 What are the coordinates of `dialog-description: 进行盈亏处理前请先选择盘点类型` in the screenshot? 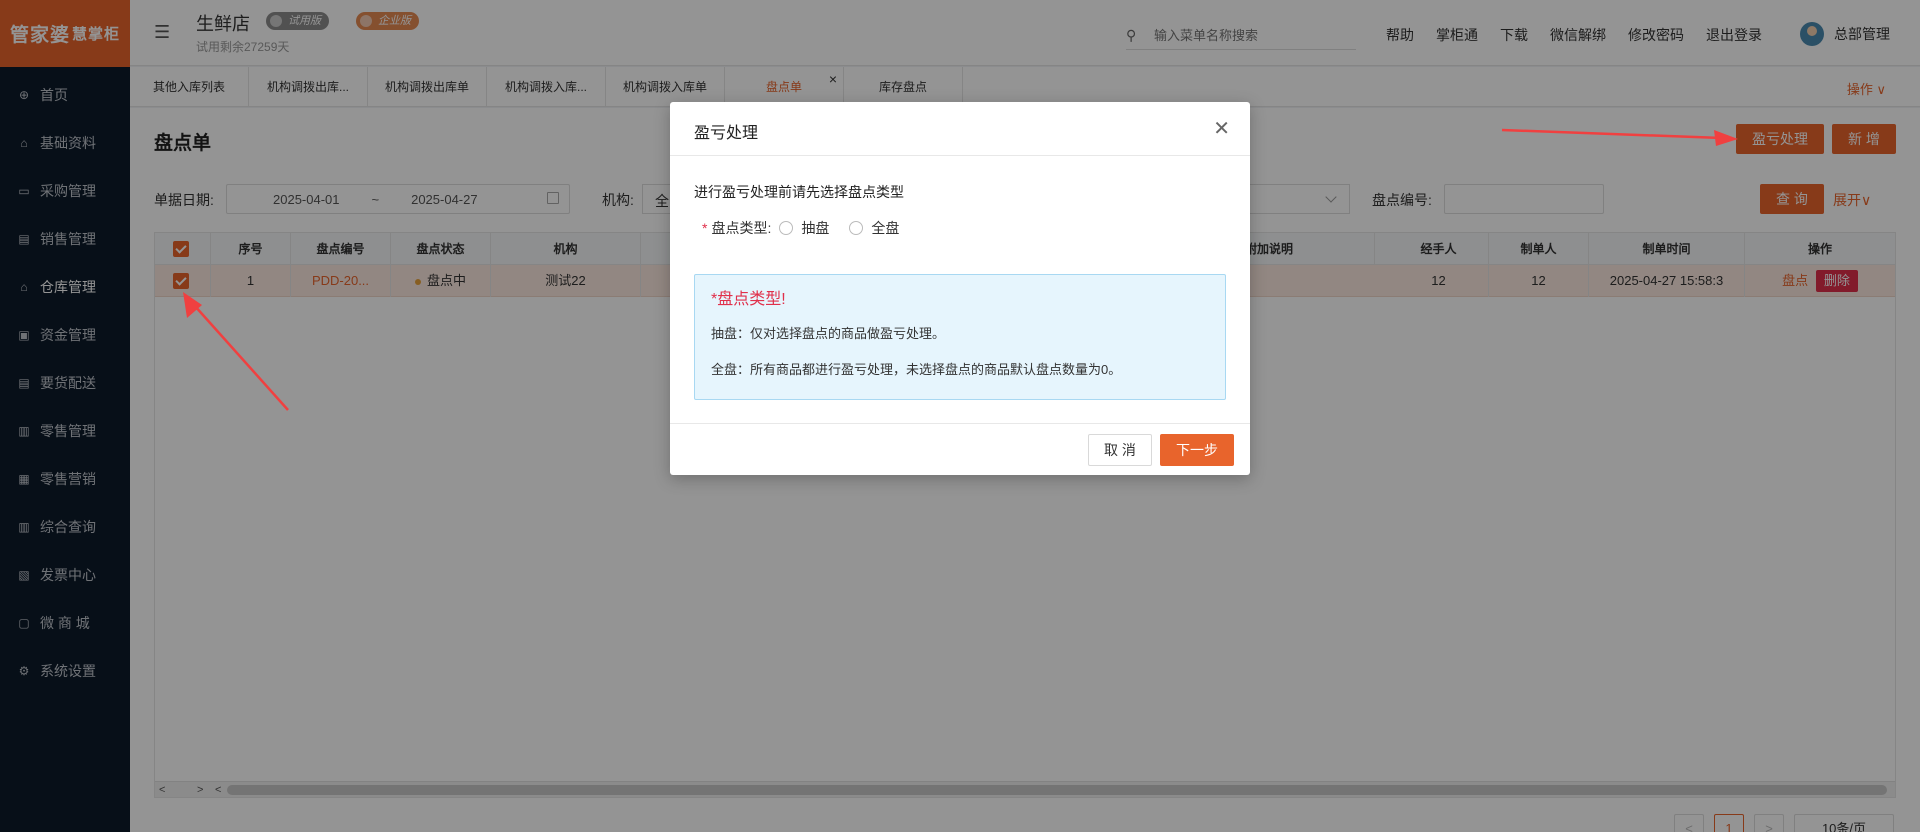 It's located at (799, 192).